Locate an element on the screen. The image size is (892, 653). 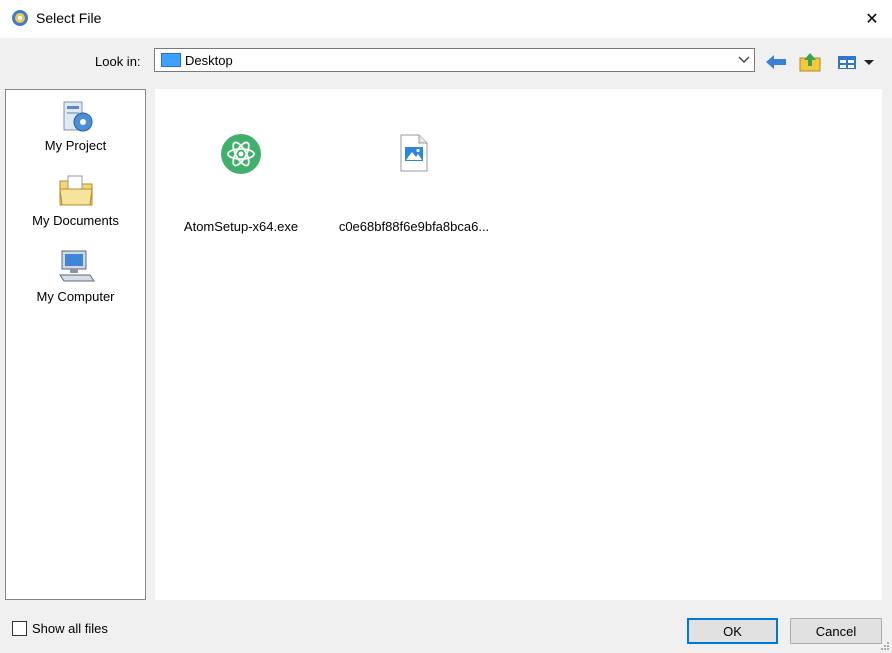
show-all-files-option: Show all files is located at coordinates (60, 628).